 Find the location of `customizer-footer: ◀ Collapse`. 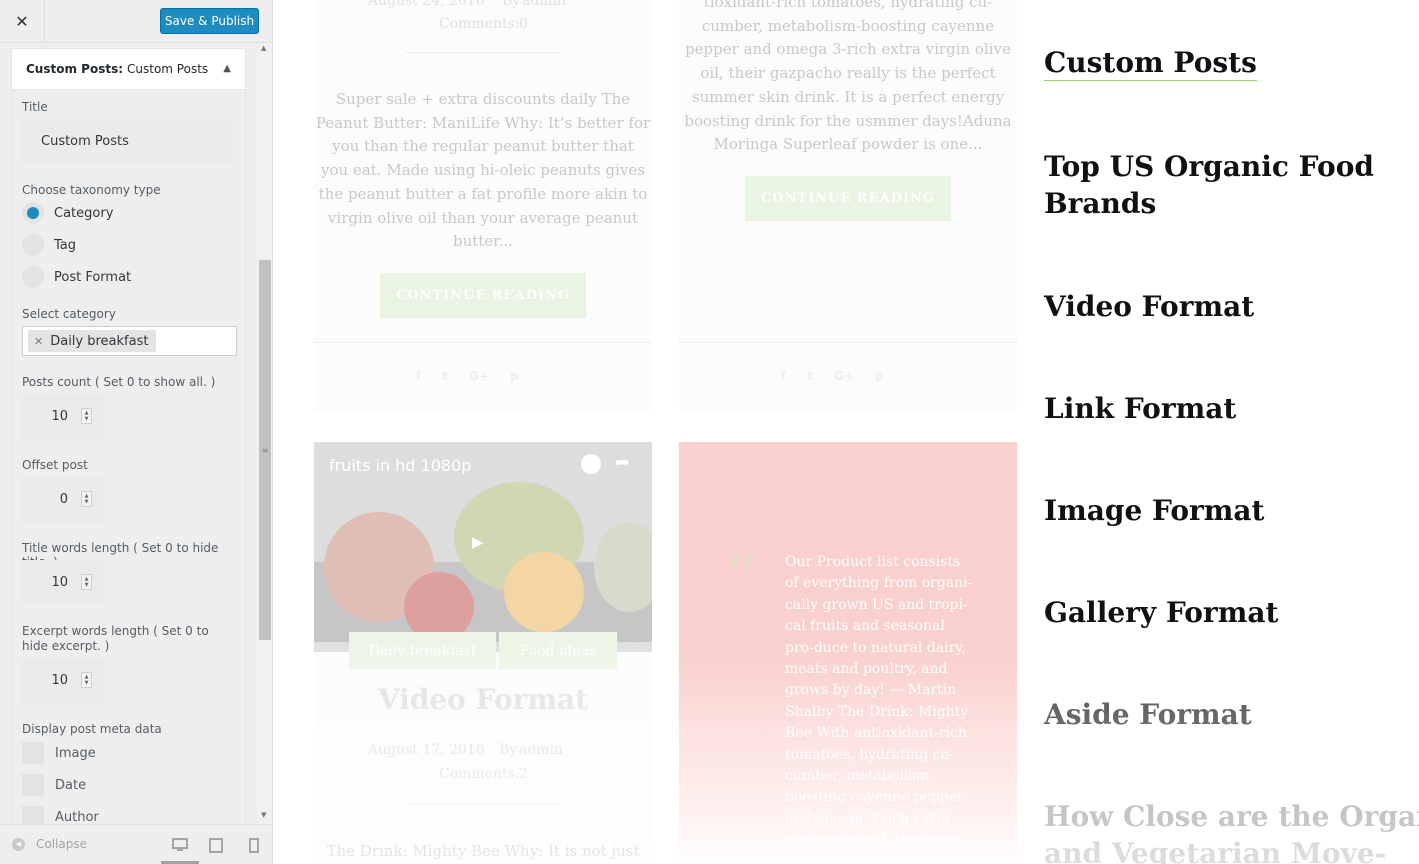

customizer-footer: ◀ Collapse is located at coordinates (136, 844).